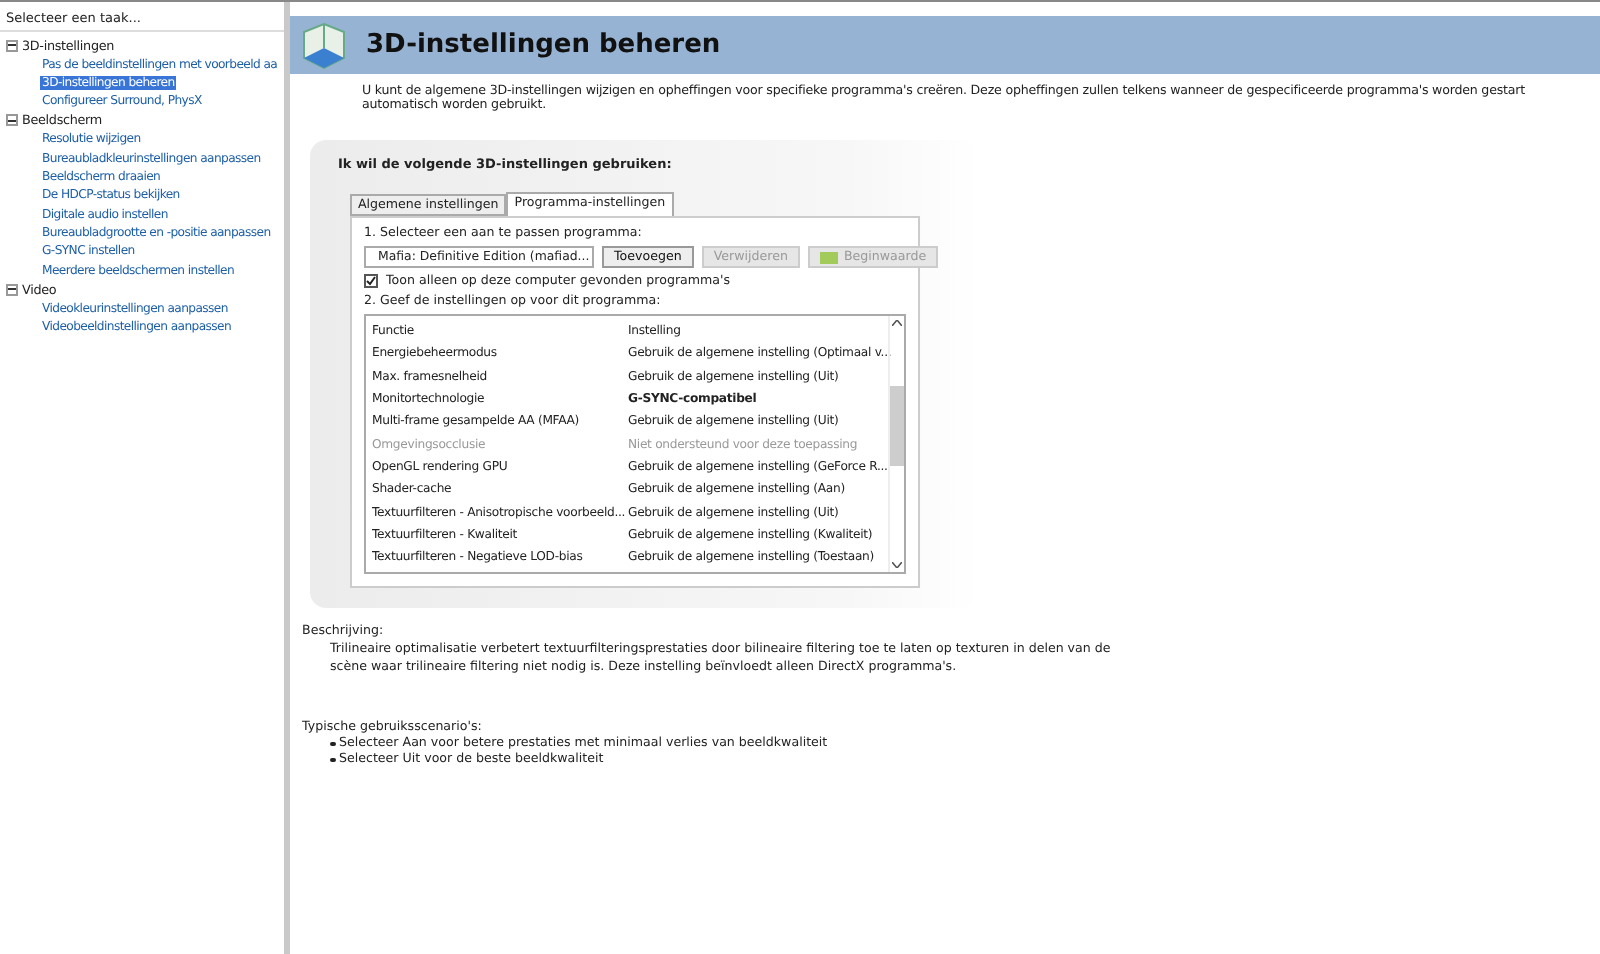 This screenshot has height=954, width=1600. Describe the element at coordinates (897, 565) in the screenshot. I see `scroll-down-icon` at that location.